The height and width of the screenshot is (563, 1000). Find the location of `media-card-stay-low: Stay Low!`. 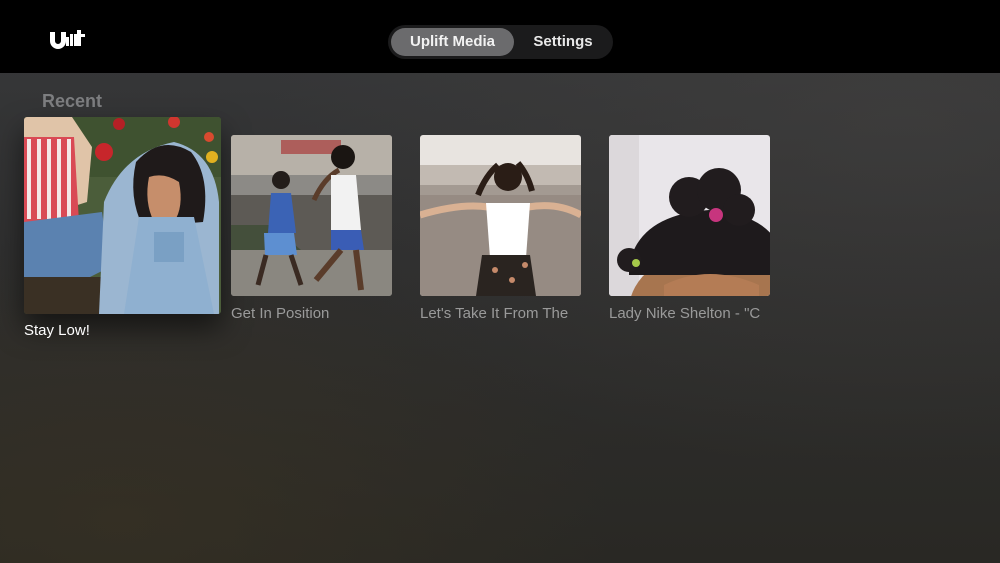

media-card-stay-low: Stay Low! is located at coordinates (122, 232).